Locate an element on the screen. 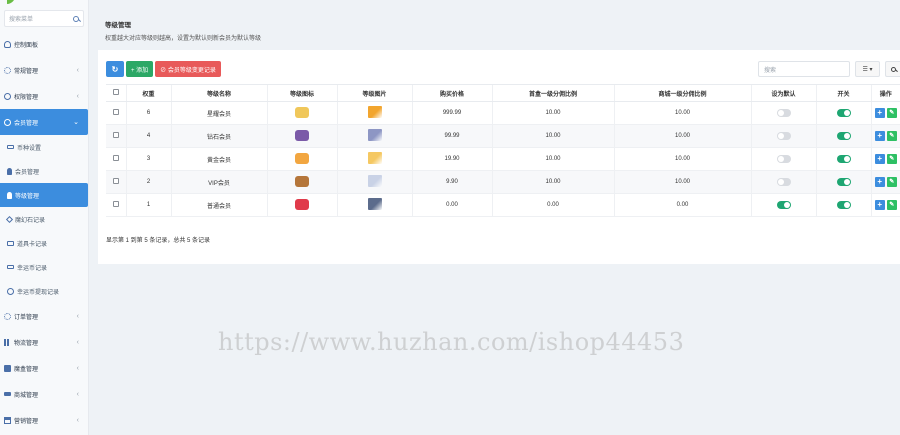 The width and height of the screenshot is (900, 435). col-header: 等级图标 is located at coordinates (301, 93).